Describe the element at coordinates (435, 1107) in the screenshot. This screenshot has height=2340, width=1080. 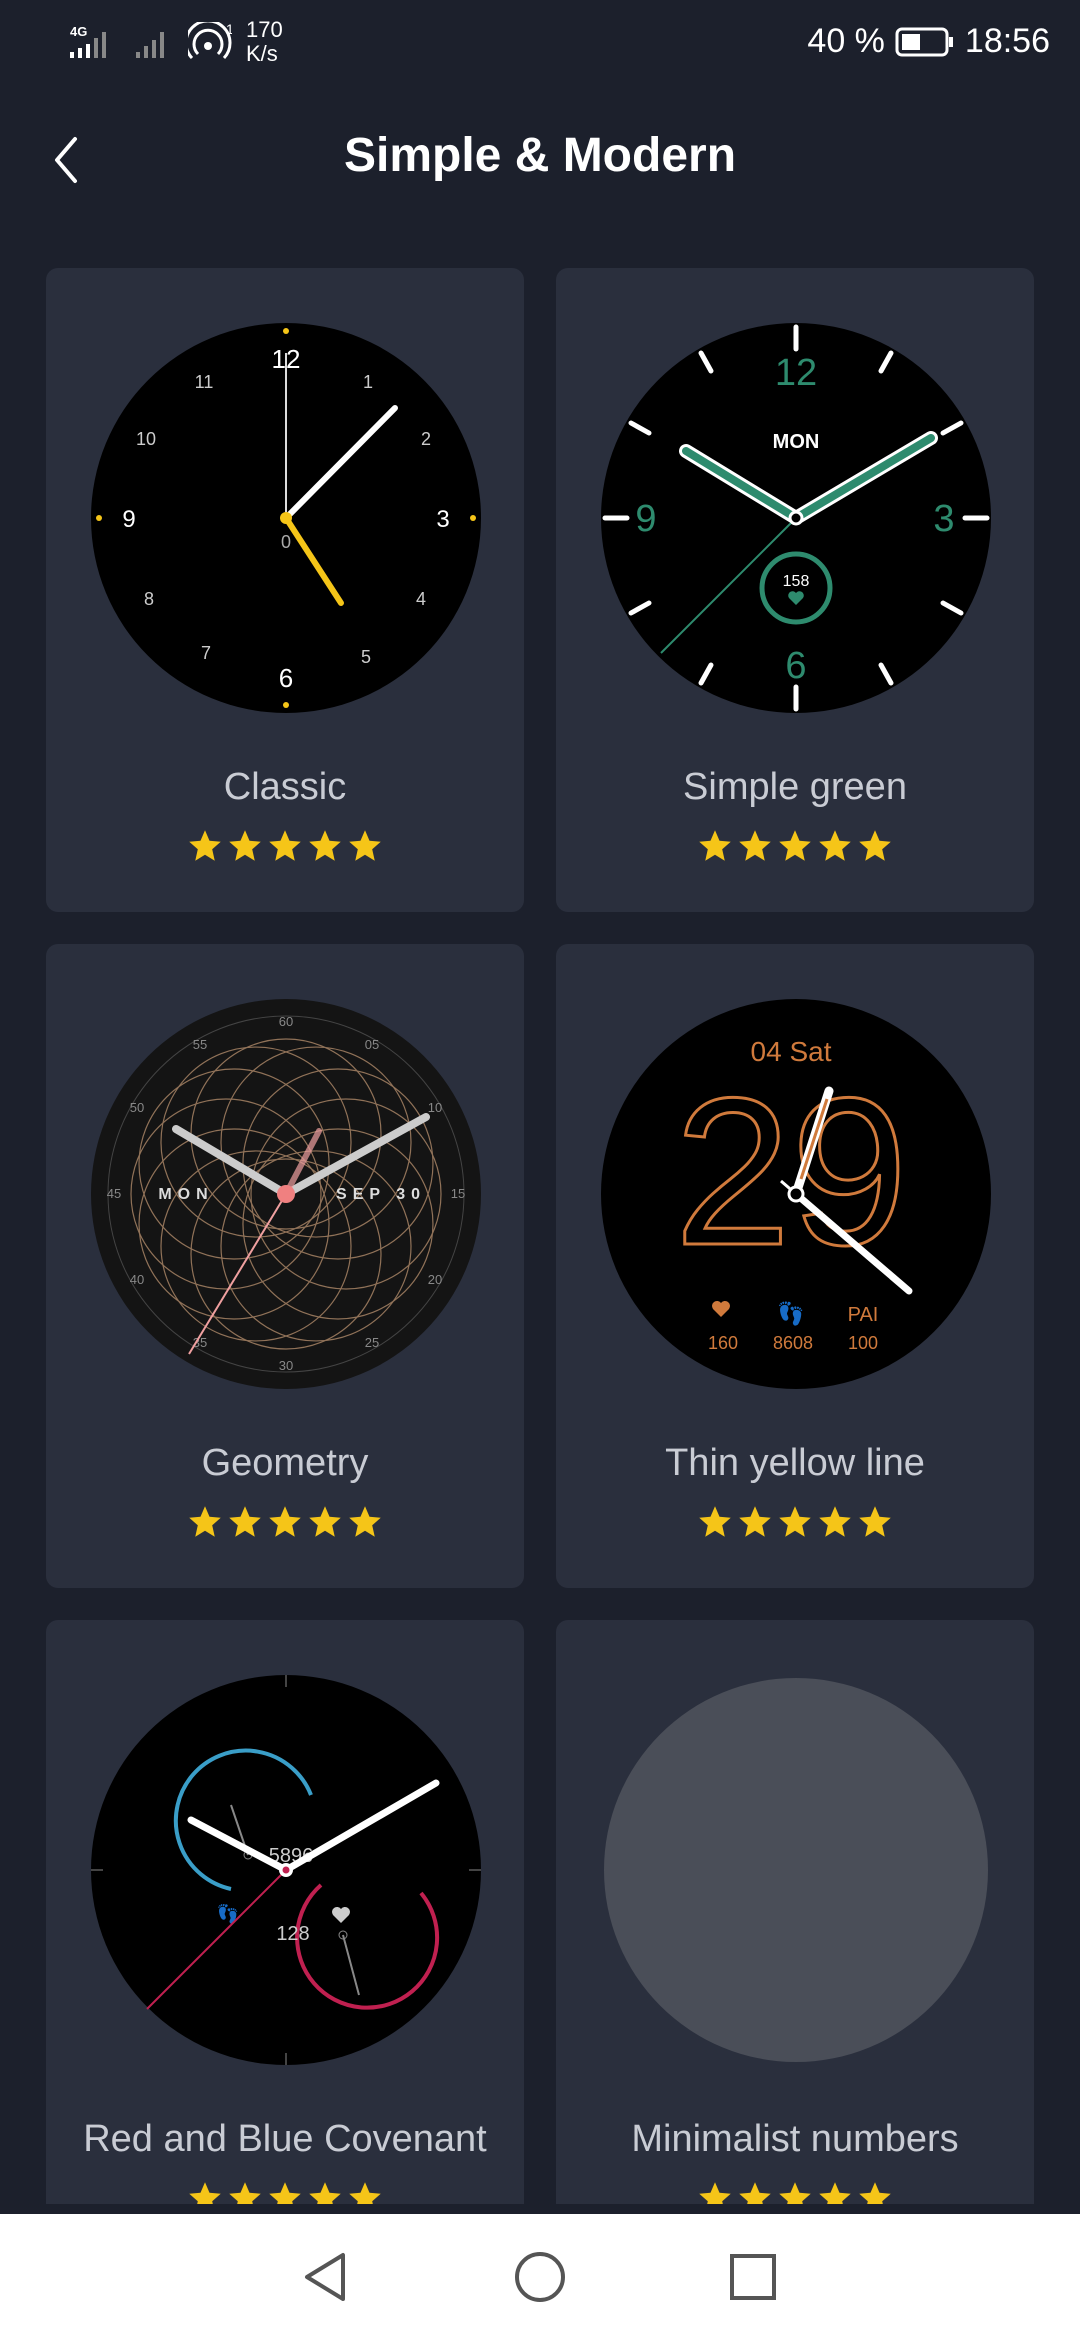
I see `geometry-ring-label: 10` at that location.